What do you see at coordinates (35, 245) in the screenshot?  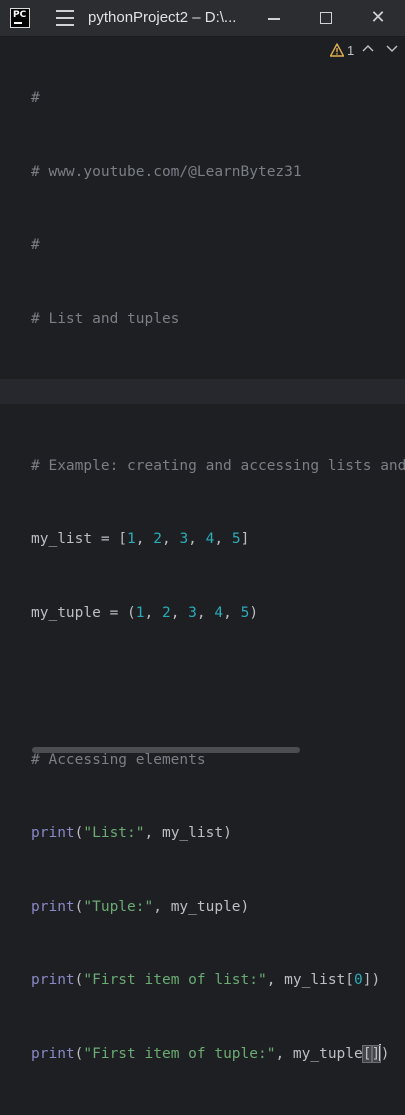 I see `code-line-3: #` at bounding box center [35, 245].